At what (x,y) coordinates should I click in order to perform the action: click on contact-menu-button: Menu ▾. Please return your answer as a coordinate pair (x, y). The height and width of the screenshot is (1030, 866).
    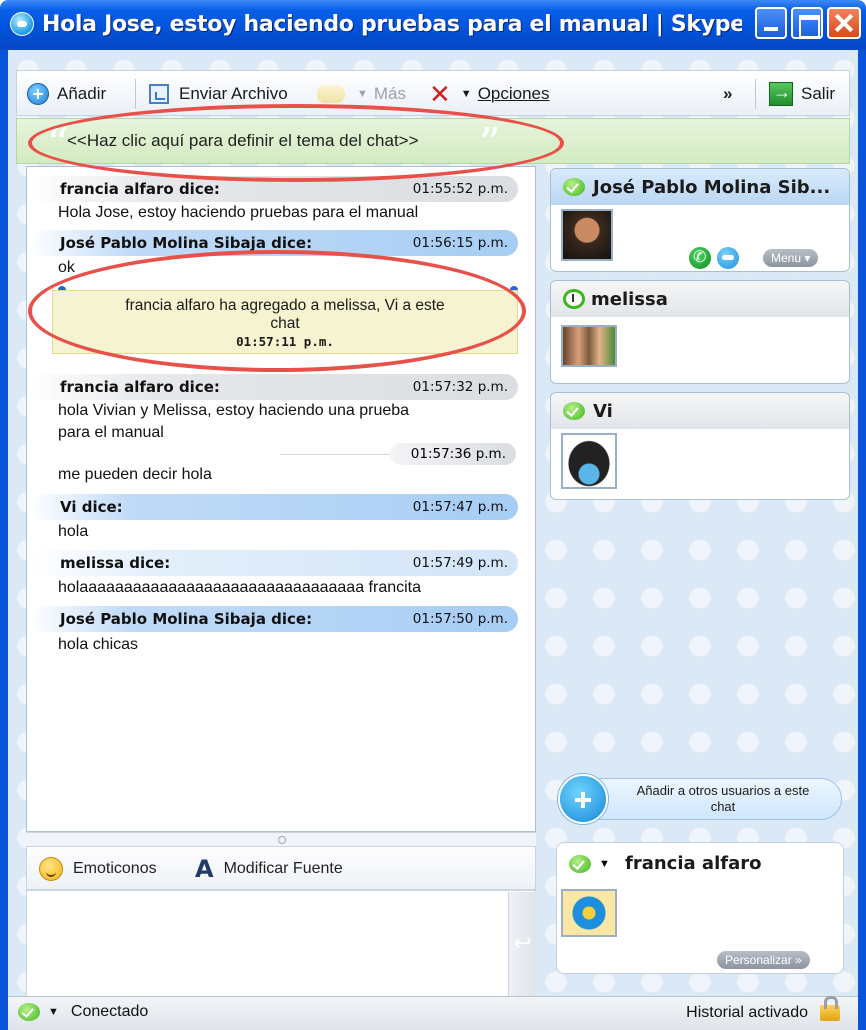
    Looking at the image, I should click on (791, 258).